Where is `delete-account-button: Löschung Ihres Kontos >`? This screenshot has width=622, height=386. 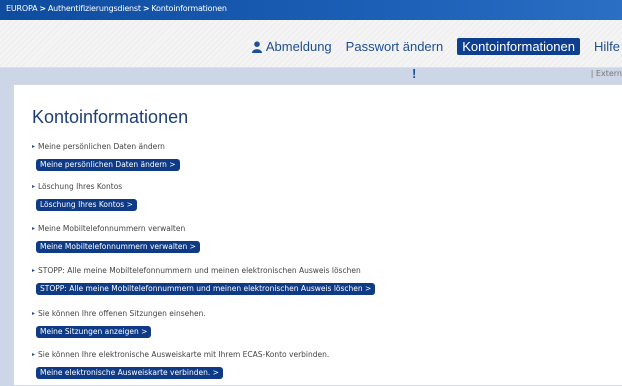
delete-account-button: Löschung Ihres Kontos > is located at coordinates (86, 205).